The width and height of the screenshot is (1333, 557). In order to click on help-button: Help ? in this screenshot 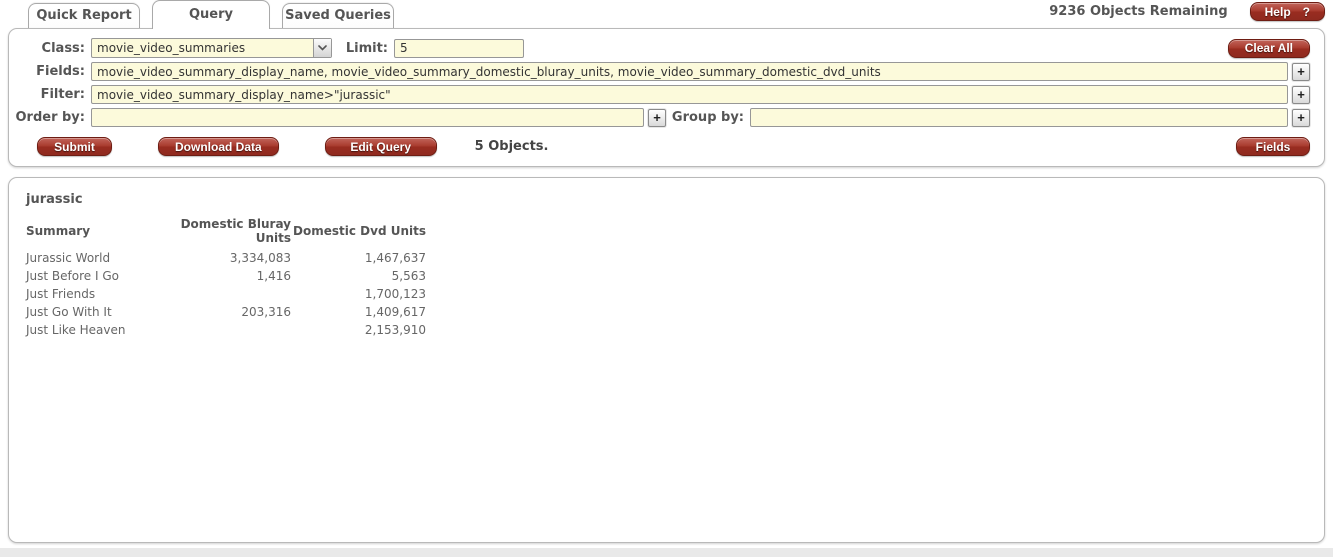, I will do `click(1287, 11)`.